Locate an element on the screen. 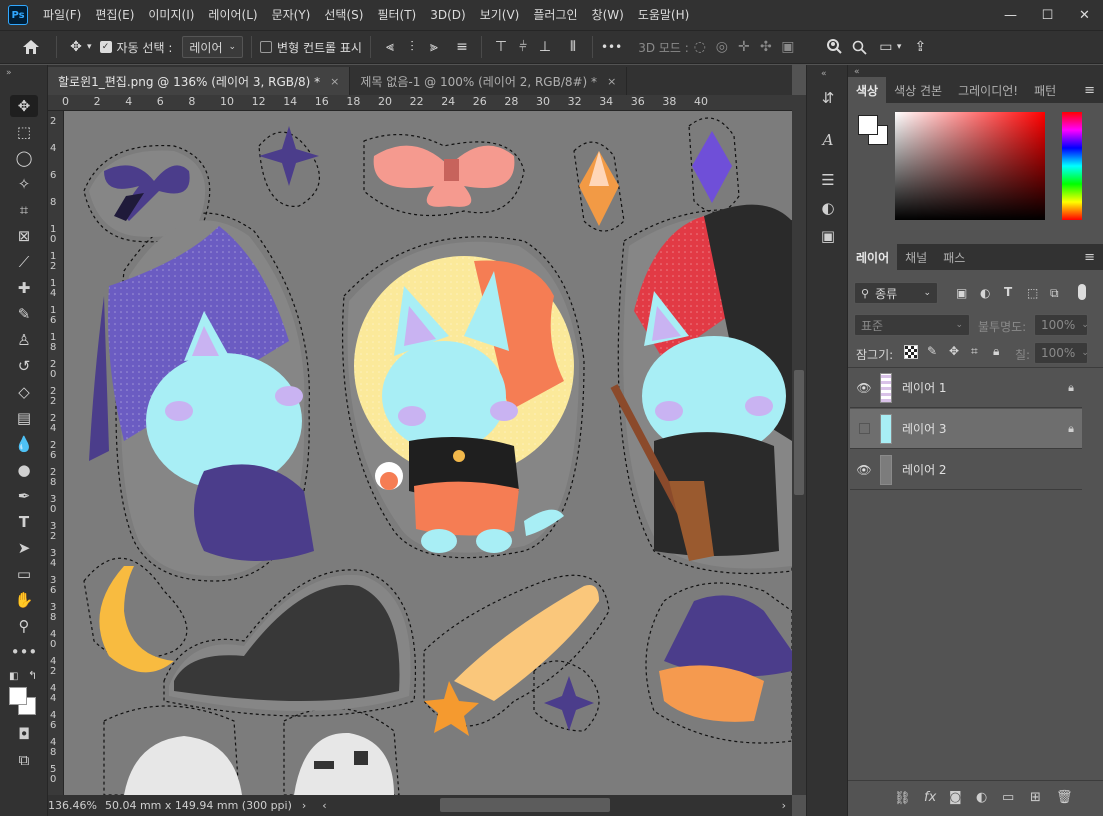 The width and height of the screenshot is (1103, 816). menu-item: 플러그인 is located at coordinates (555, 15).